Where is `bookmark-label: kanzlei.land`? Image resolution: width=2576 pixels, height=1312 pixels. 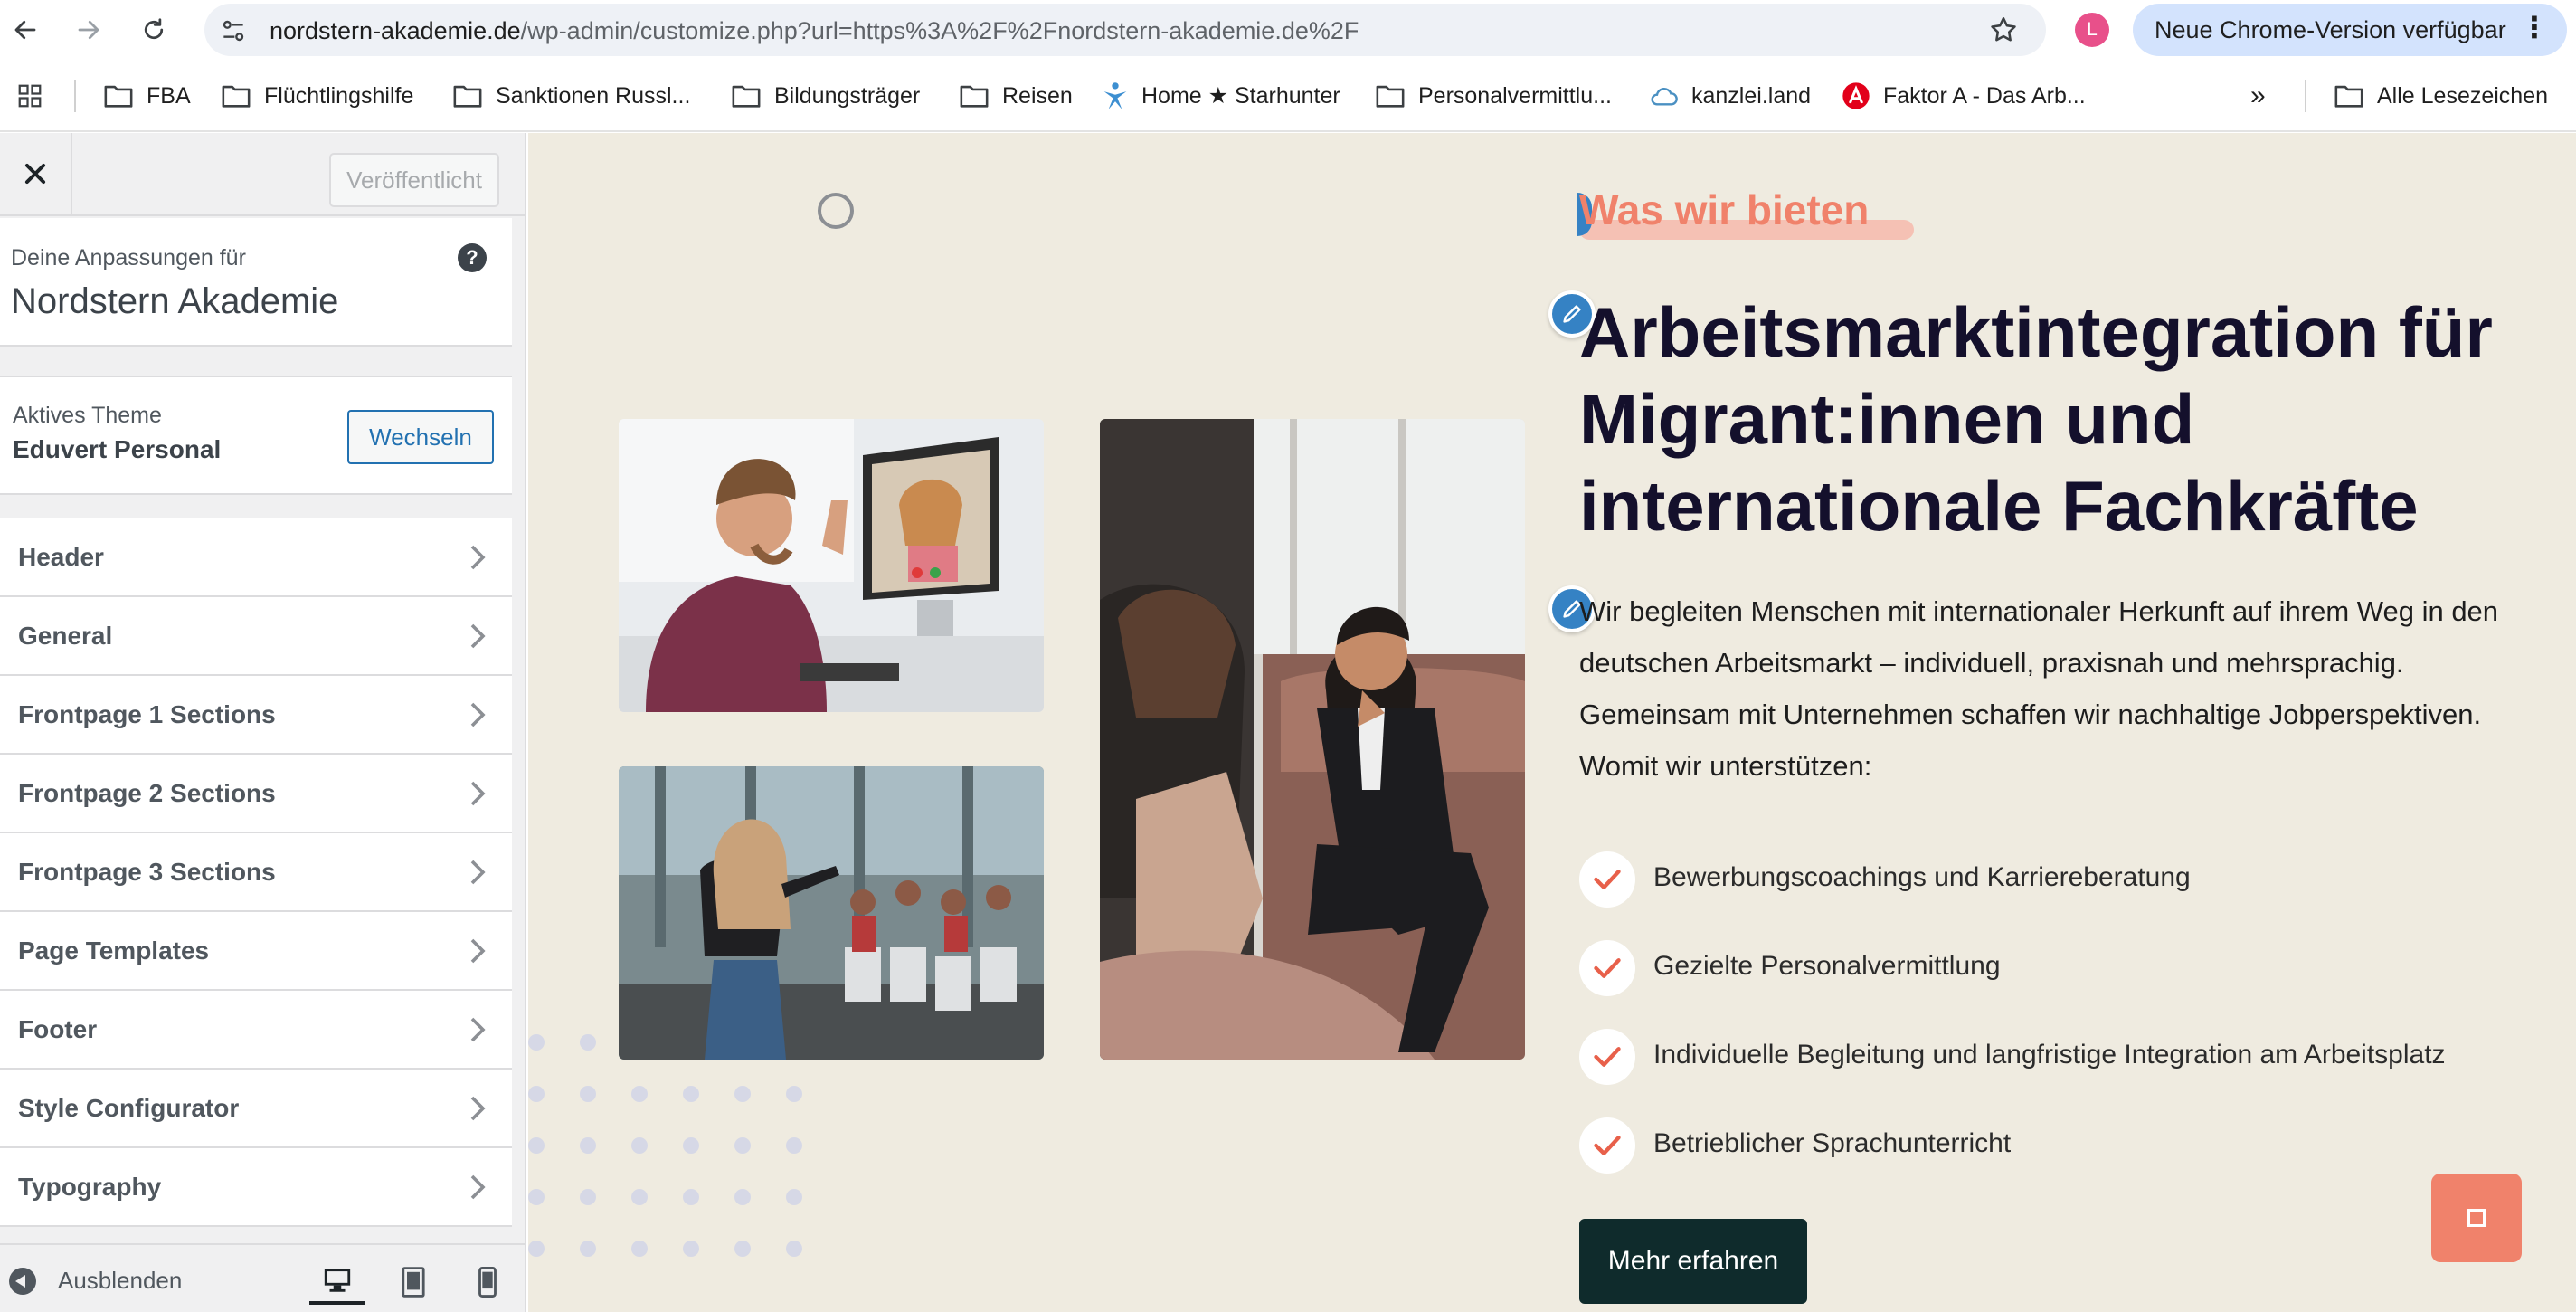 bookmark-label: kanzlei.land is located at coordinates (1751, 95).